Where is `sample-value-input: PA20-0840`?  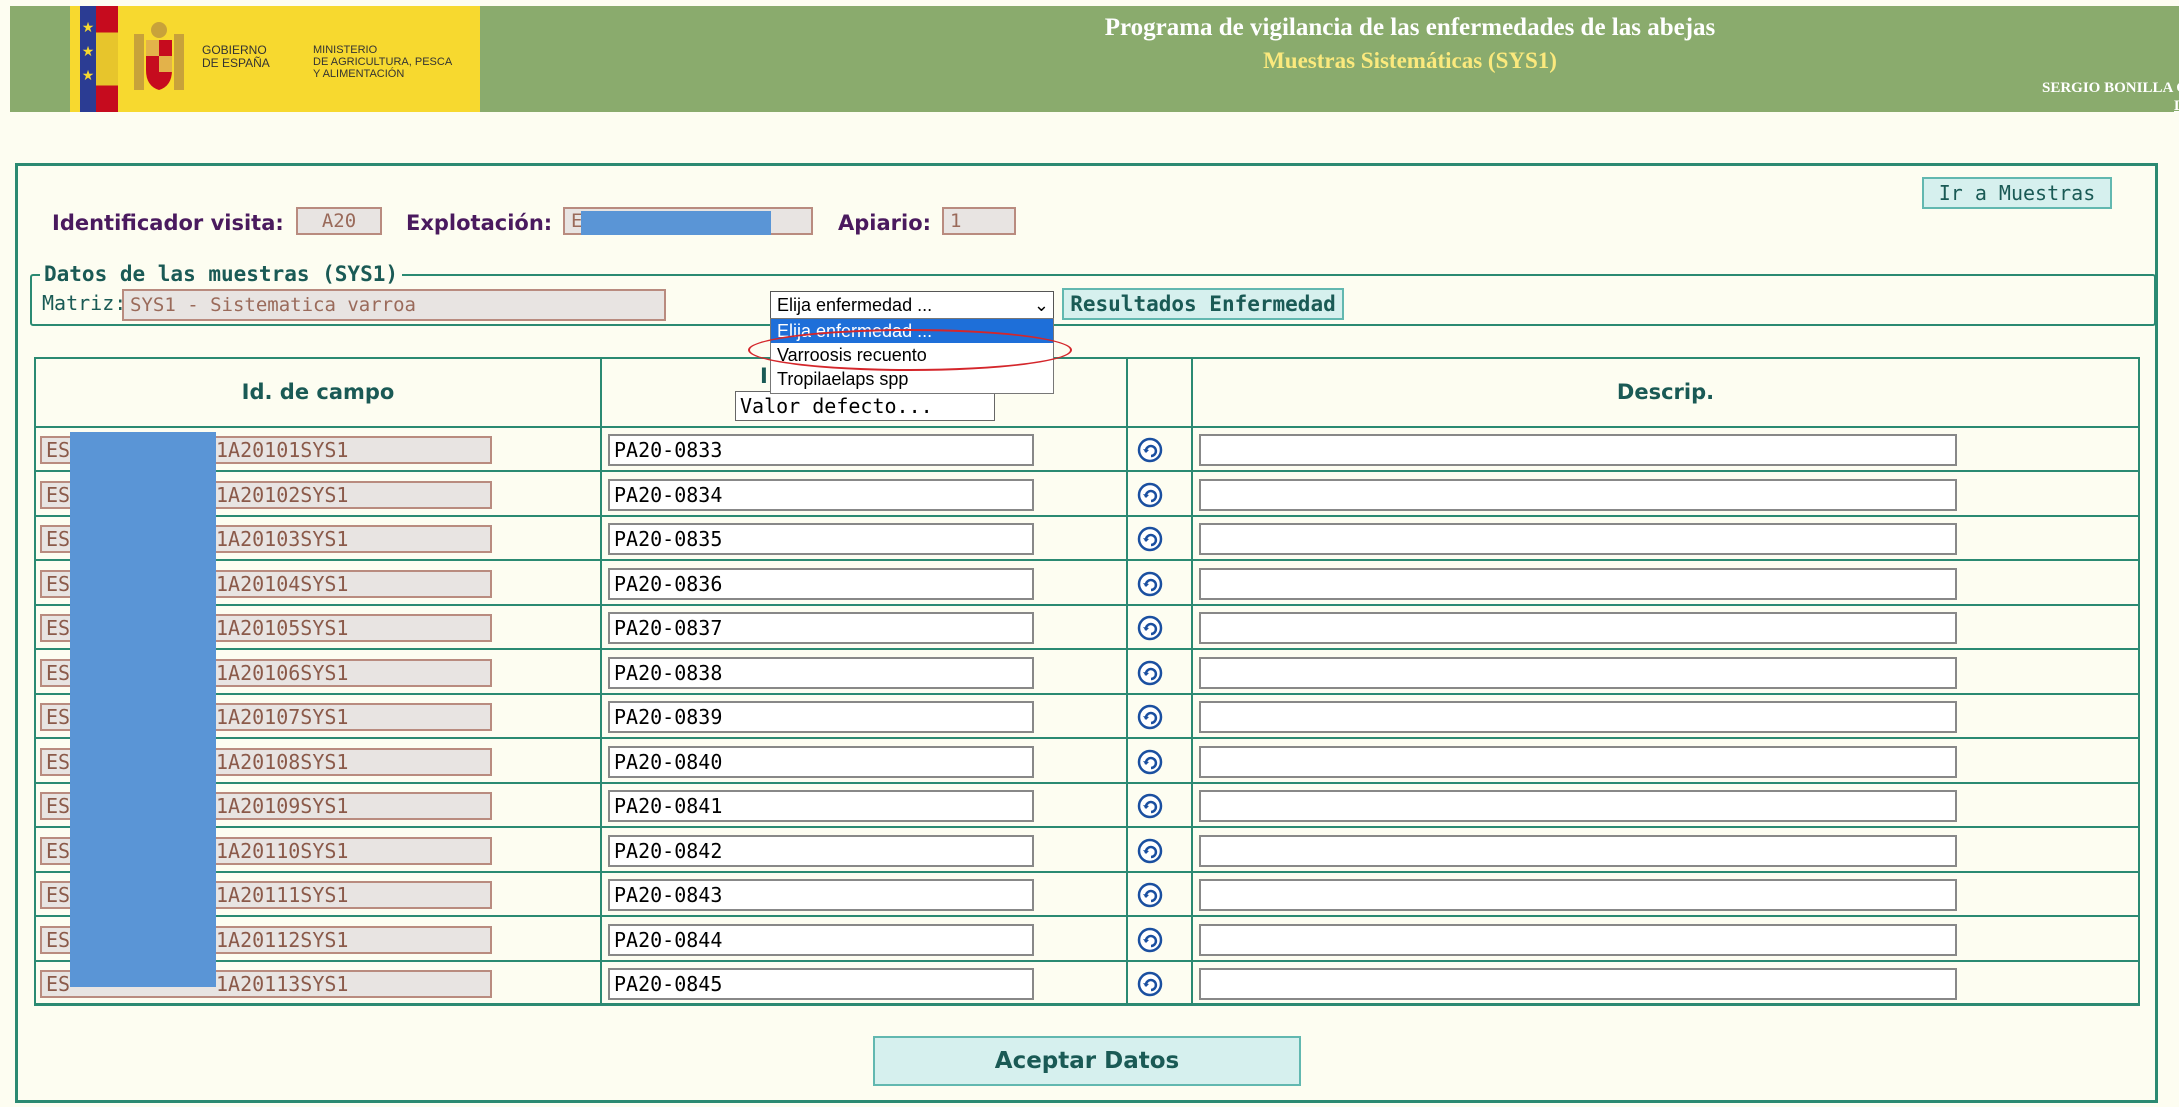 sample-value-input: PA20-0840 is located at coordinates (821, 761).